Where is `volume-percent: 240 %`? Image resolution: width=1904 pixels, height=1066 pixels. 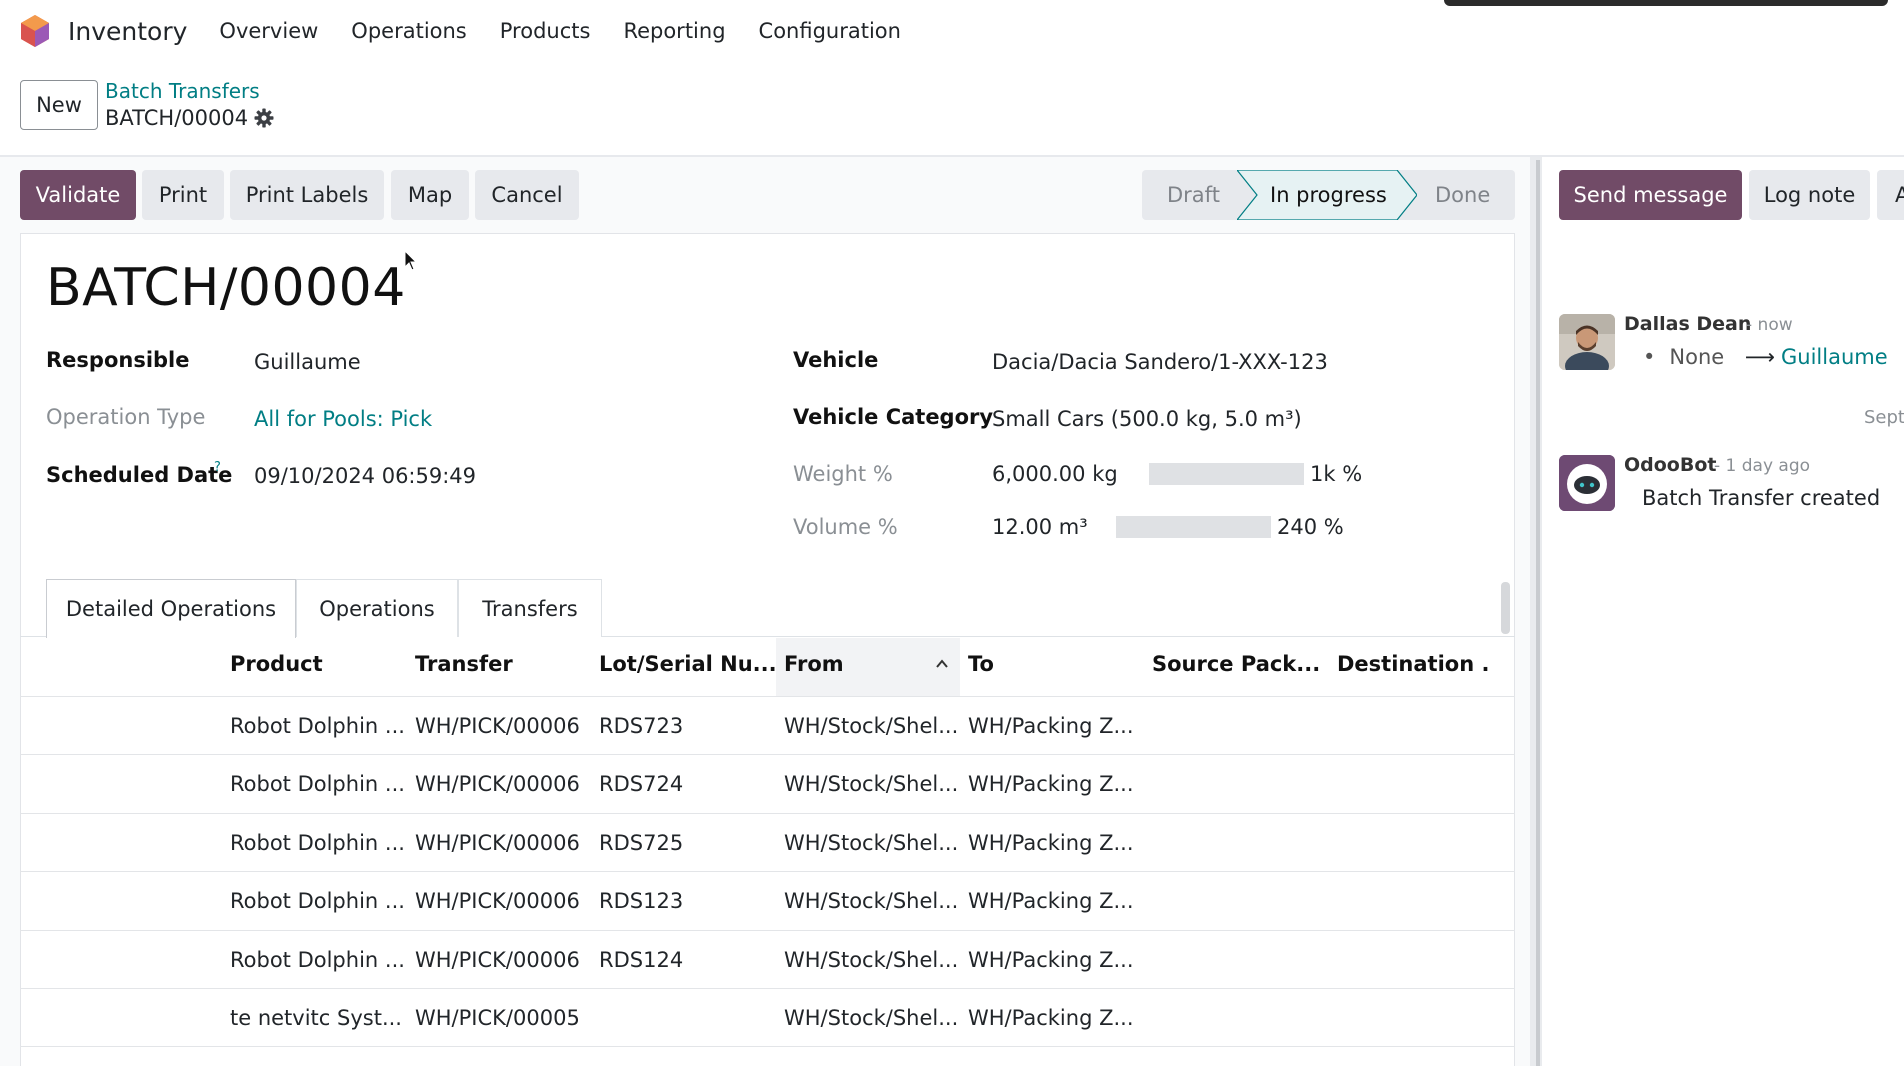
volume-percent: 240 % is located at coordinates (1310, 527).